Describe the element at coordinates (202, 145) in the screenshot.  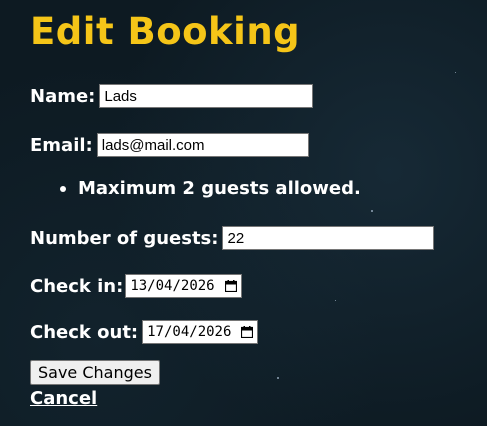
I see `email-input` at that location.